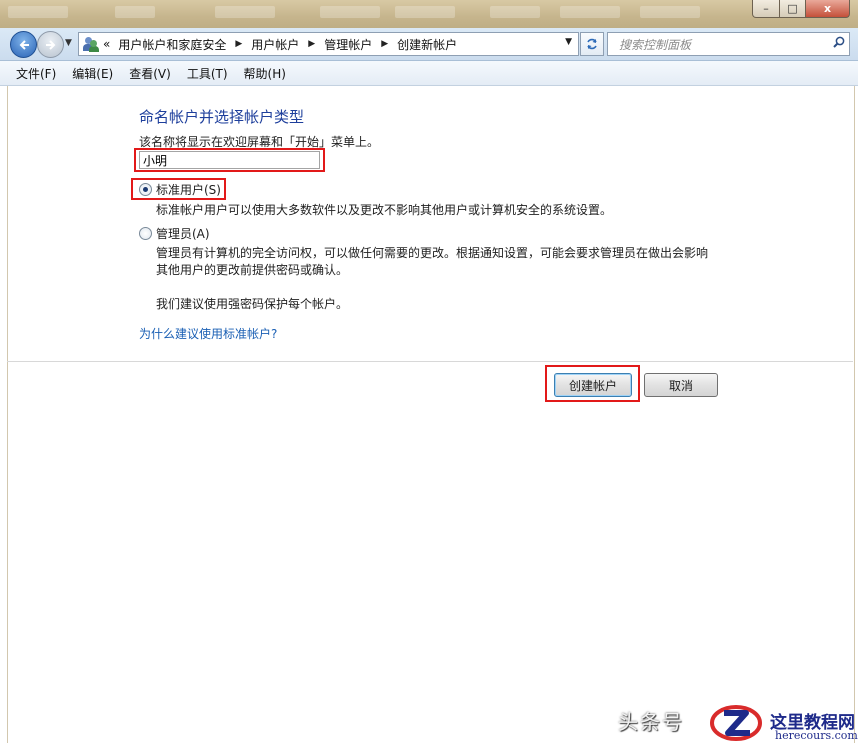 The height and width of the screenshot is (747, 858). Describe the element at coordinates (145, 233) in the screenshot. I see `administrator-radio` at that location.